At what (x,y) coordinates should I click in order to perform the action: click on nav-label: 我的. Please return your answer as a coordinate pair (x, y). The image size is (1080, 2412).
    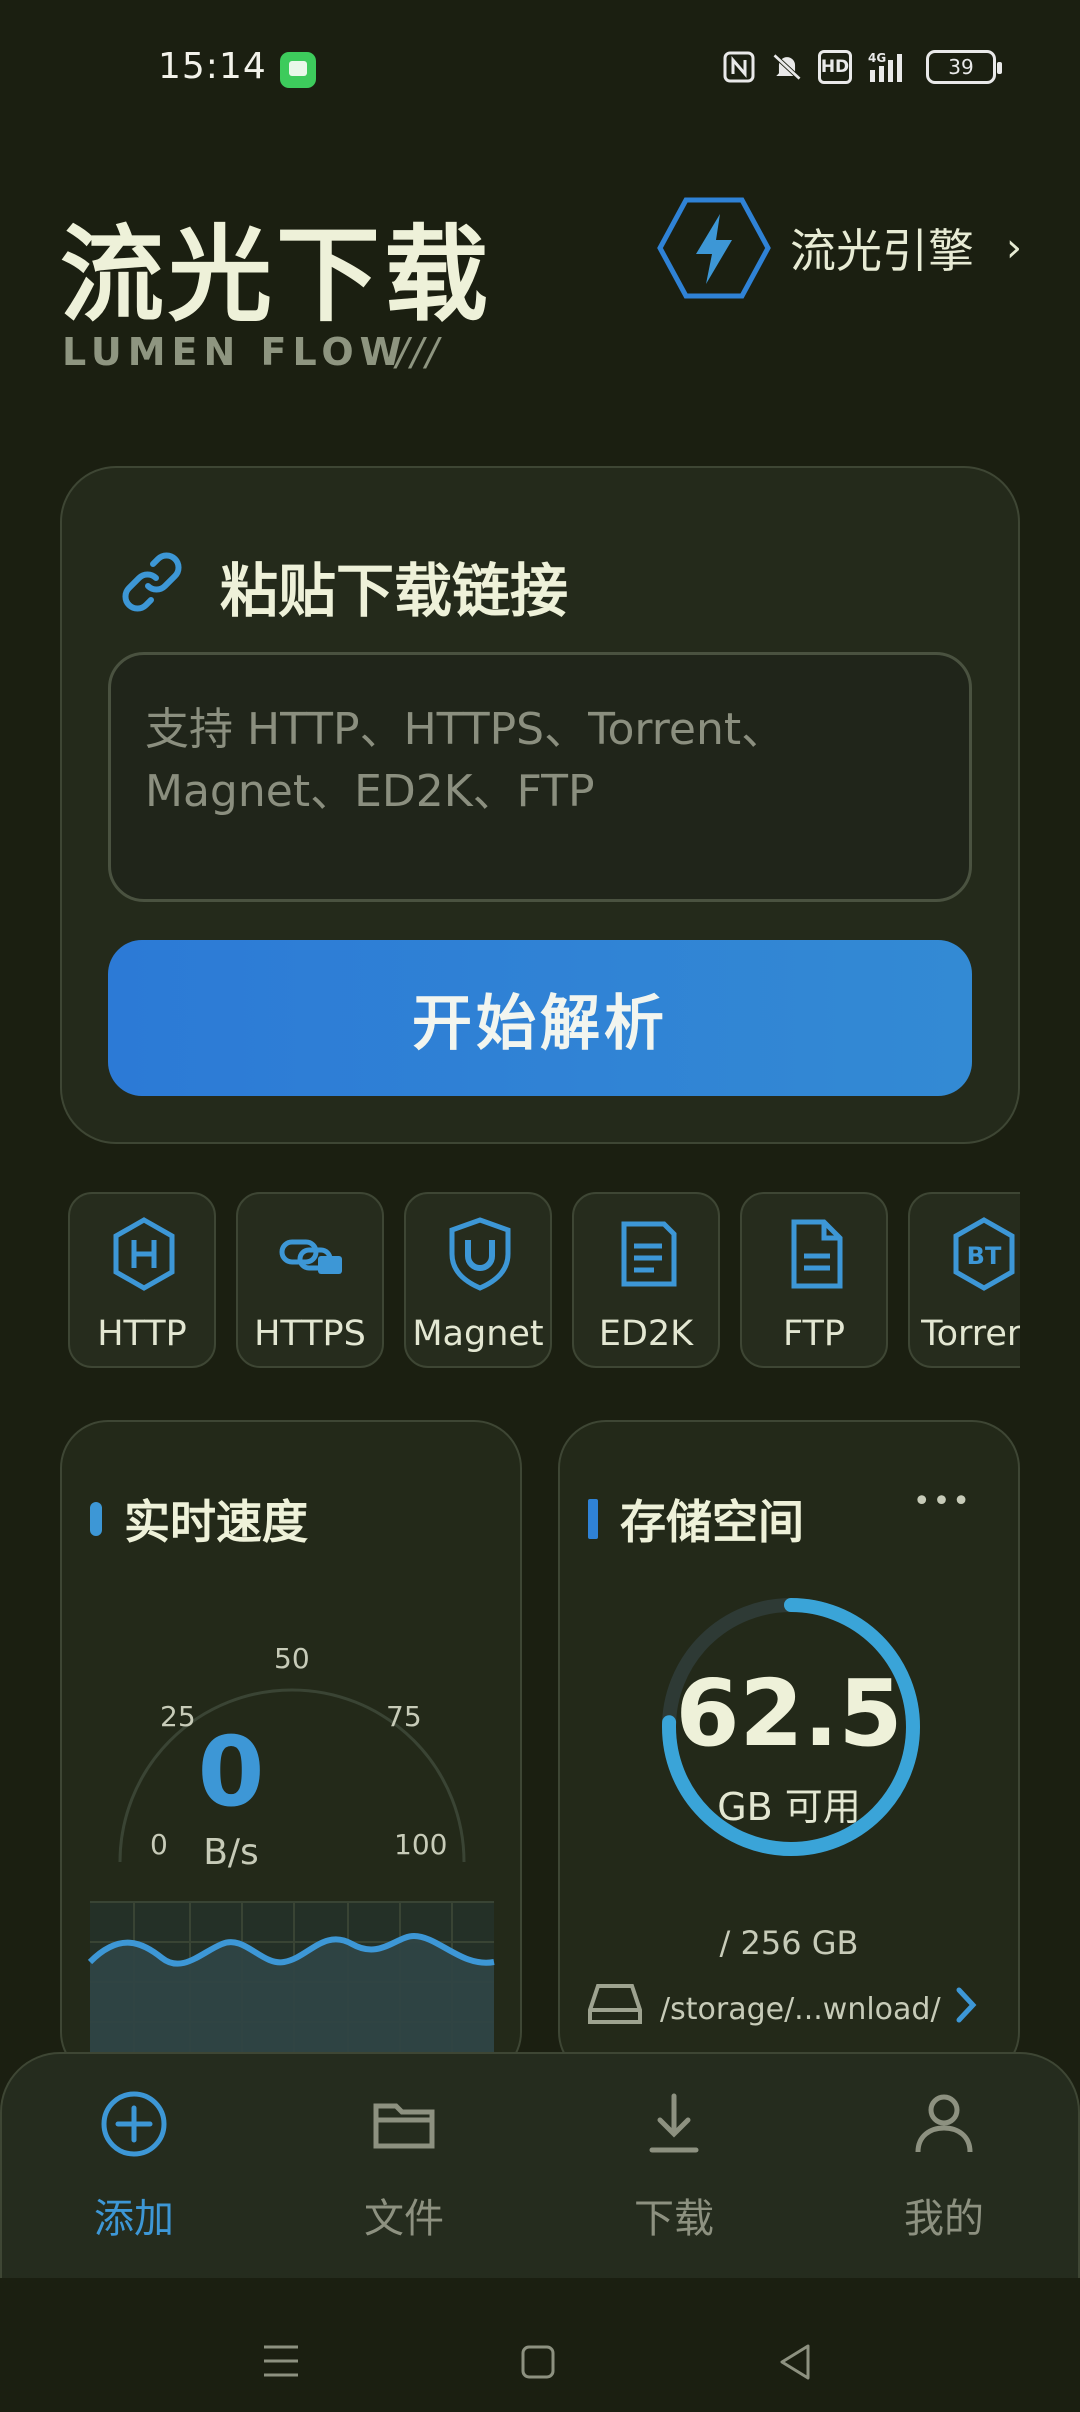
    Looking at the image, I should click on (944, 2219).